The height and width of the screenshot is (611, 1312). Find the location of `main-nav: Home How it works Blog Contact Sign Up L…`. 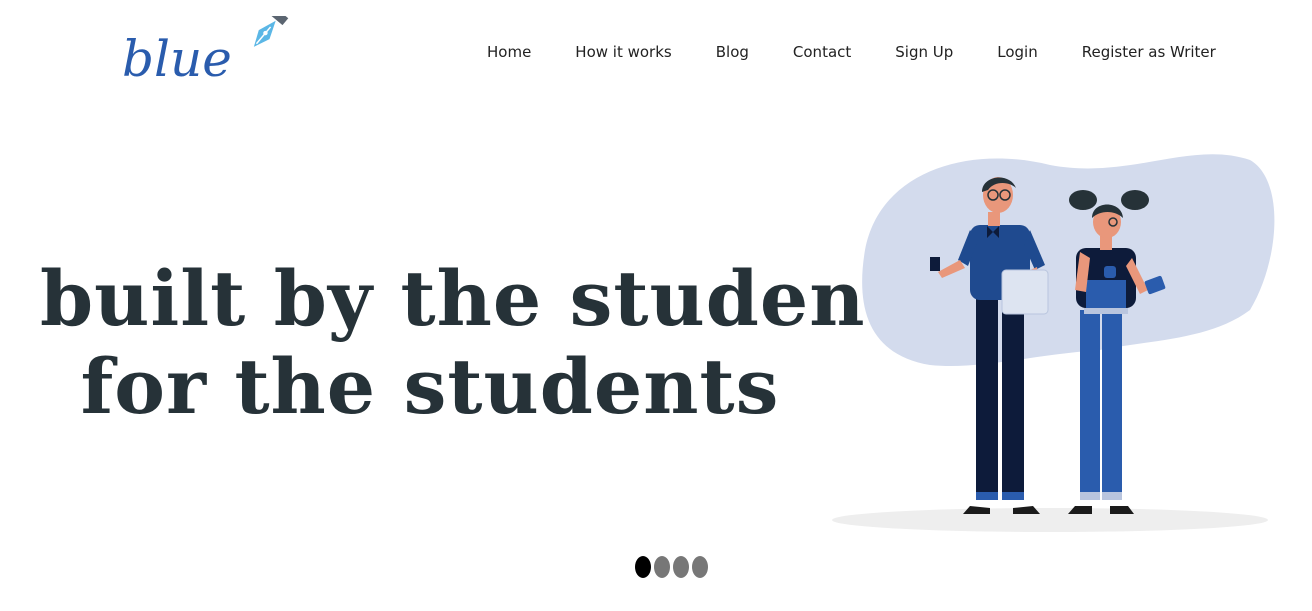

main-nav: Home How it works Blog Contact Sign Up L… is located at coordinates (851, 52).